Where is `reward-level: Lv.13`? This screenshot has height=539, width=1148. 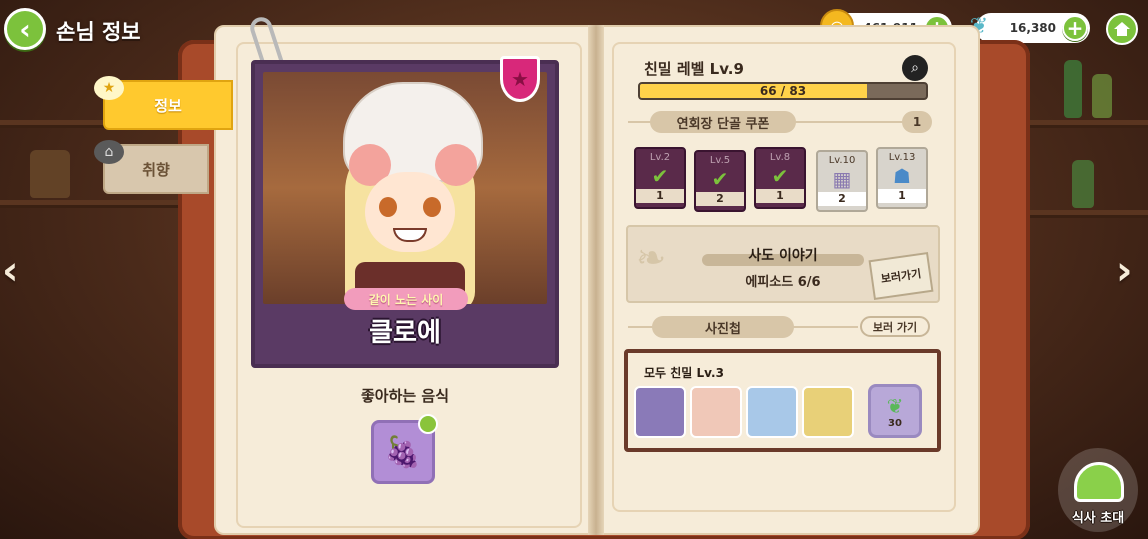 reward-level: Lv.13 is located at coordinates (902, 157).